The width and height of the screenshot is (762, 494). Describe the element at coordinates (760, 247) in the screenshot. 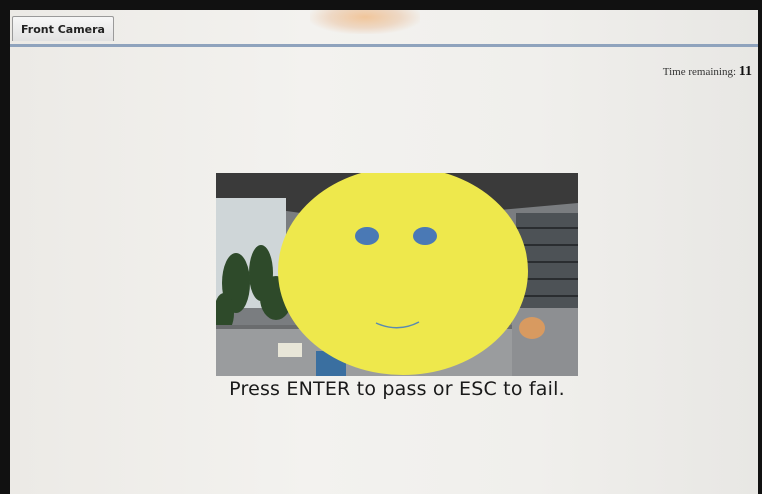

I see `monitor-bezel-right` at that location.